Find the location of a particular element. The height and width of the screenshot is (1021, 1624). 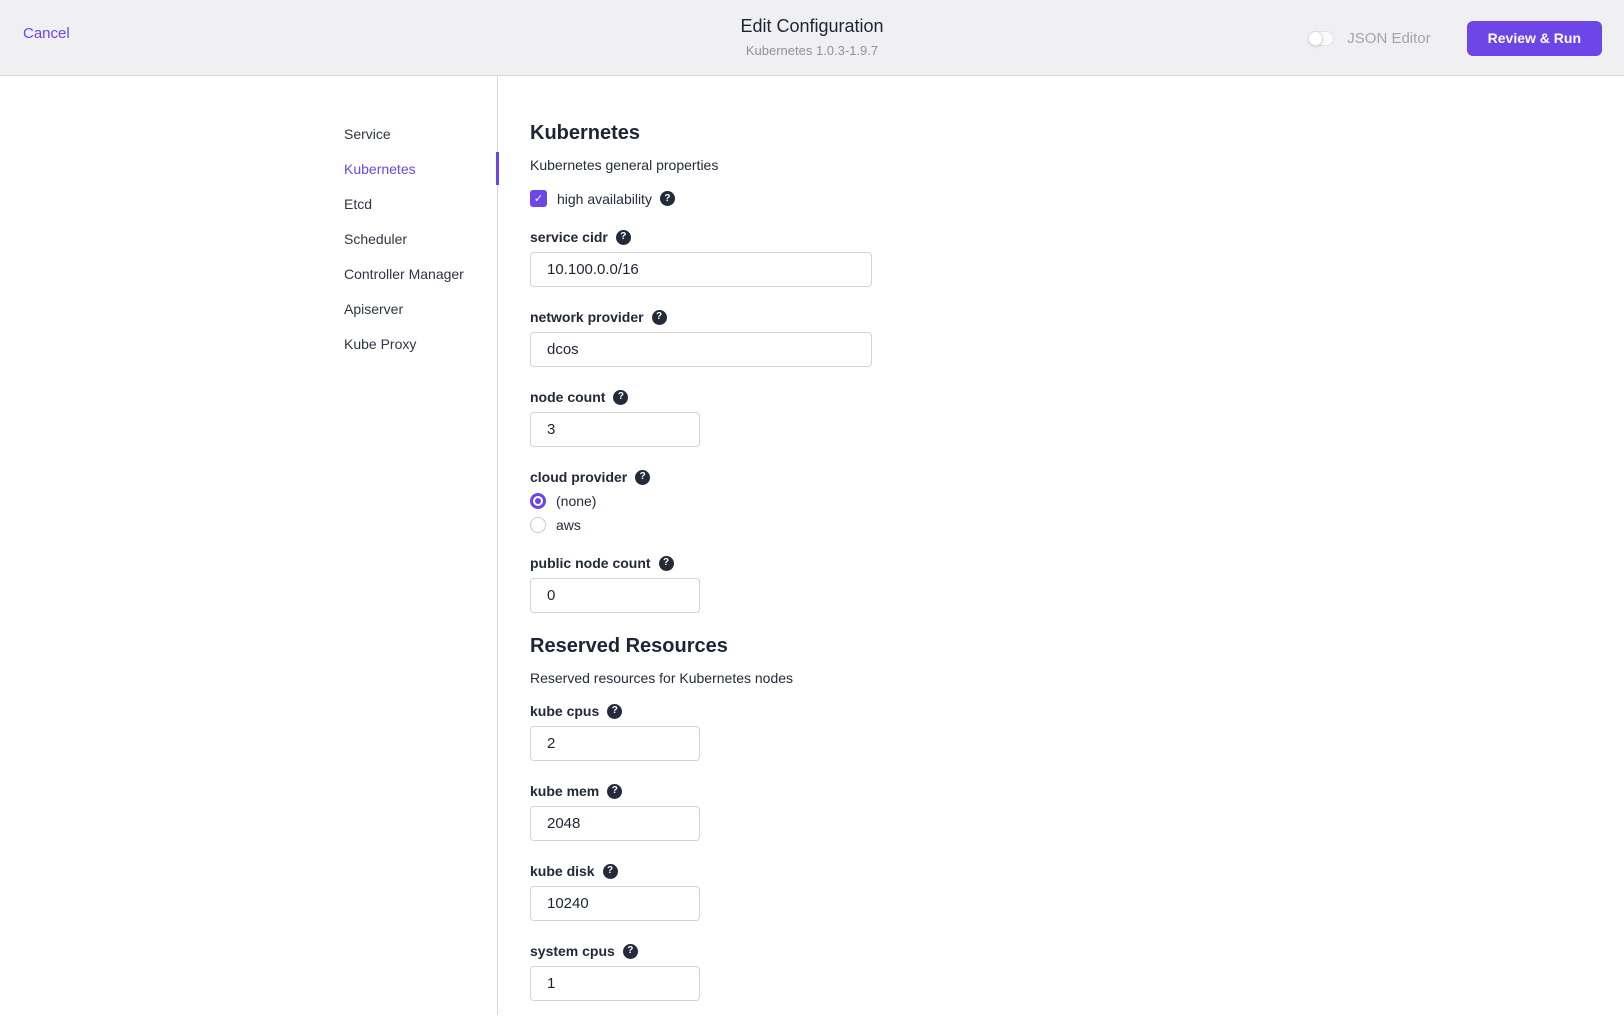

high-availability-checkbox: ✓ is located at coordinates (538, 198).